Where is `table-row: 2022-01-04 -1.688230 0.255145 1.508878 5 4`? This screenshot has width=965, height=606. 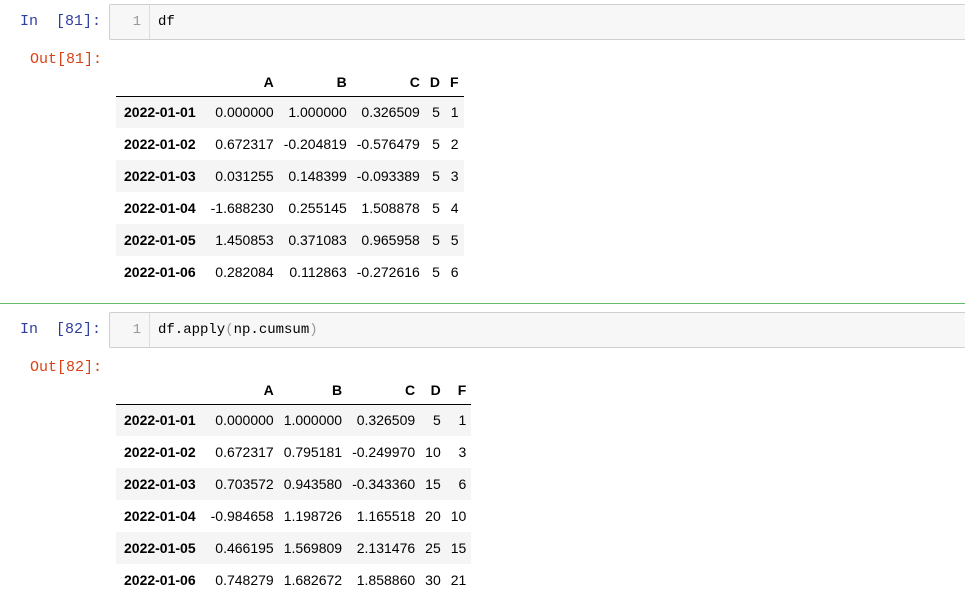
table-row: 2022-01-04 -1.688230 0.255145 1.508878 5 4 is located at coordinates (290, 208).